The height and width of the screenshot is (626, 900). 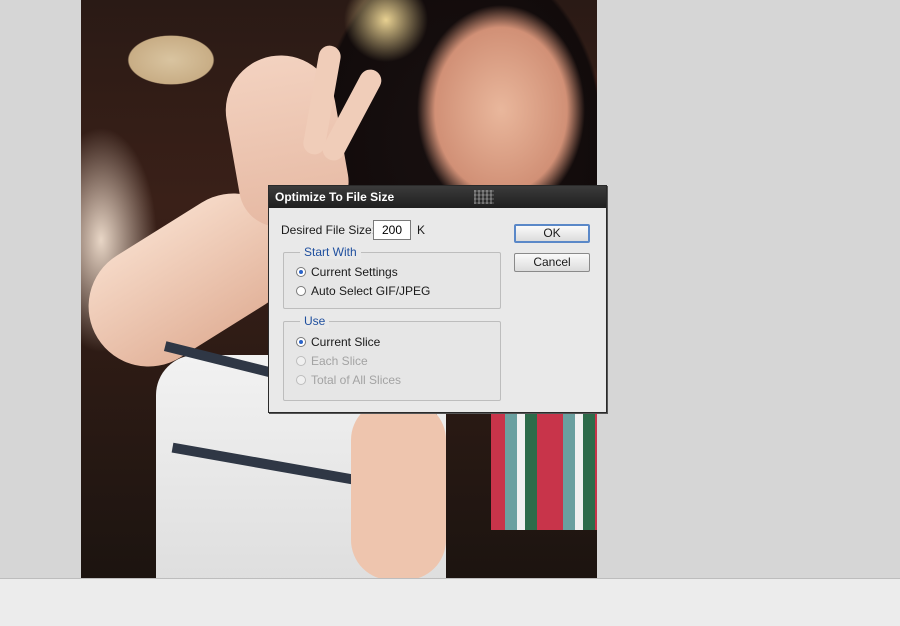 I want to click on cancel-button: Cancel, so click(x=552, y=262).